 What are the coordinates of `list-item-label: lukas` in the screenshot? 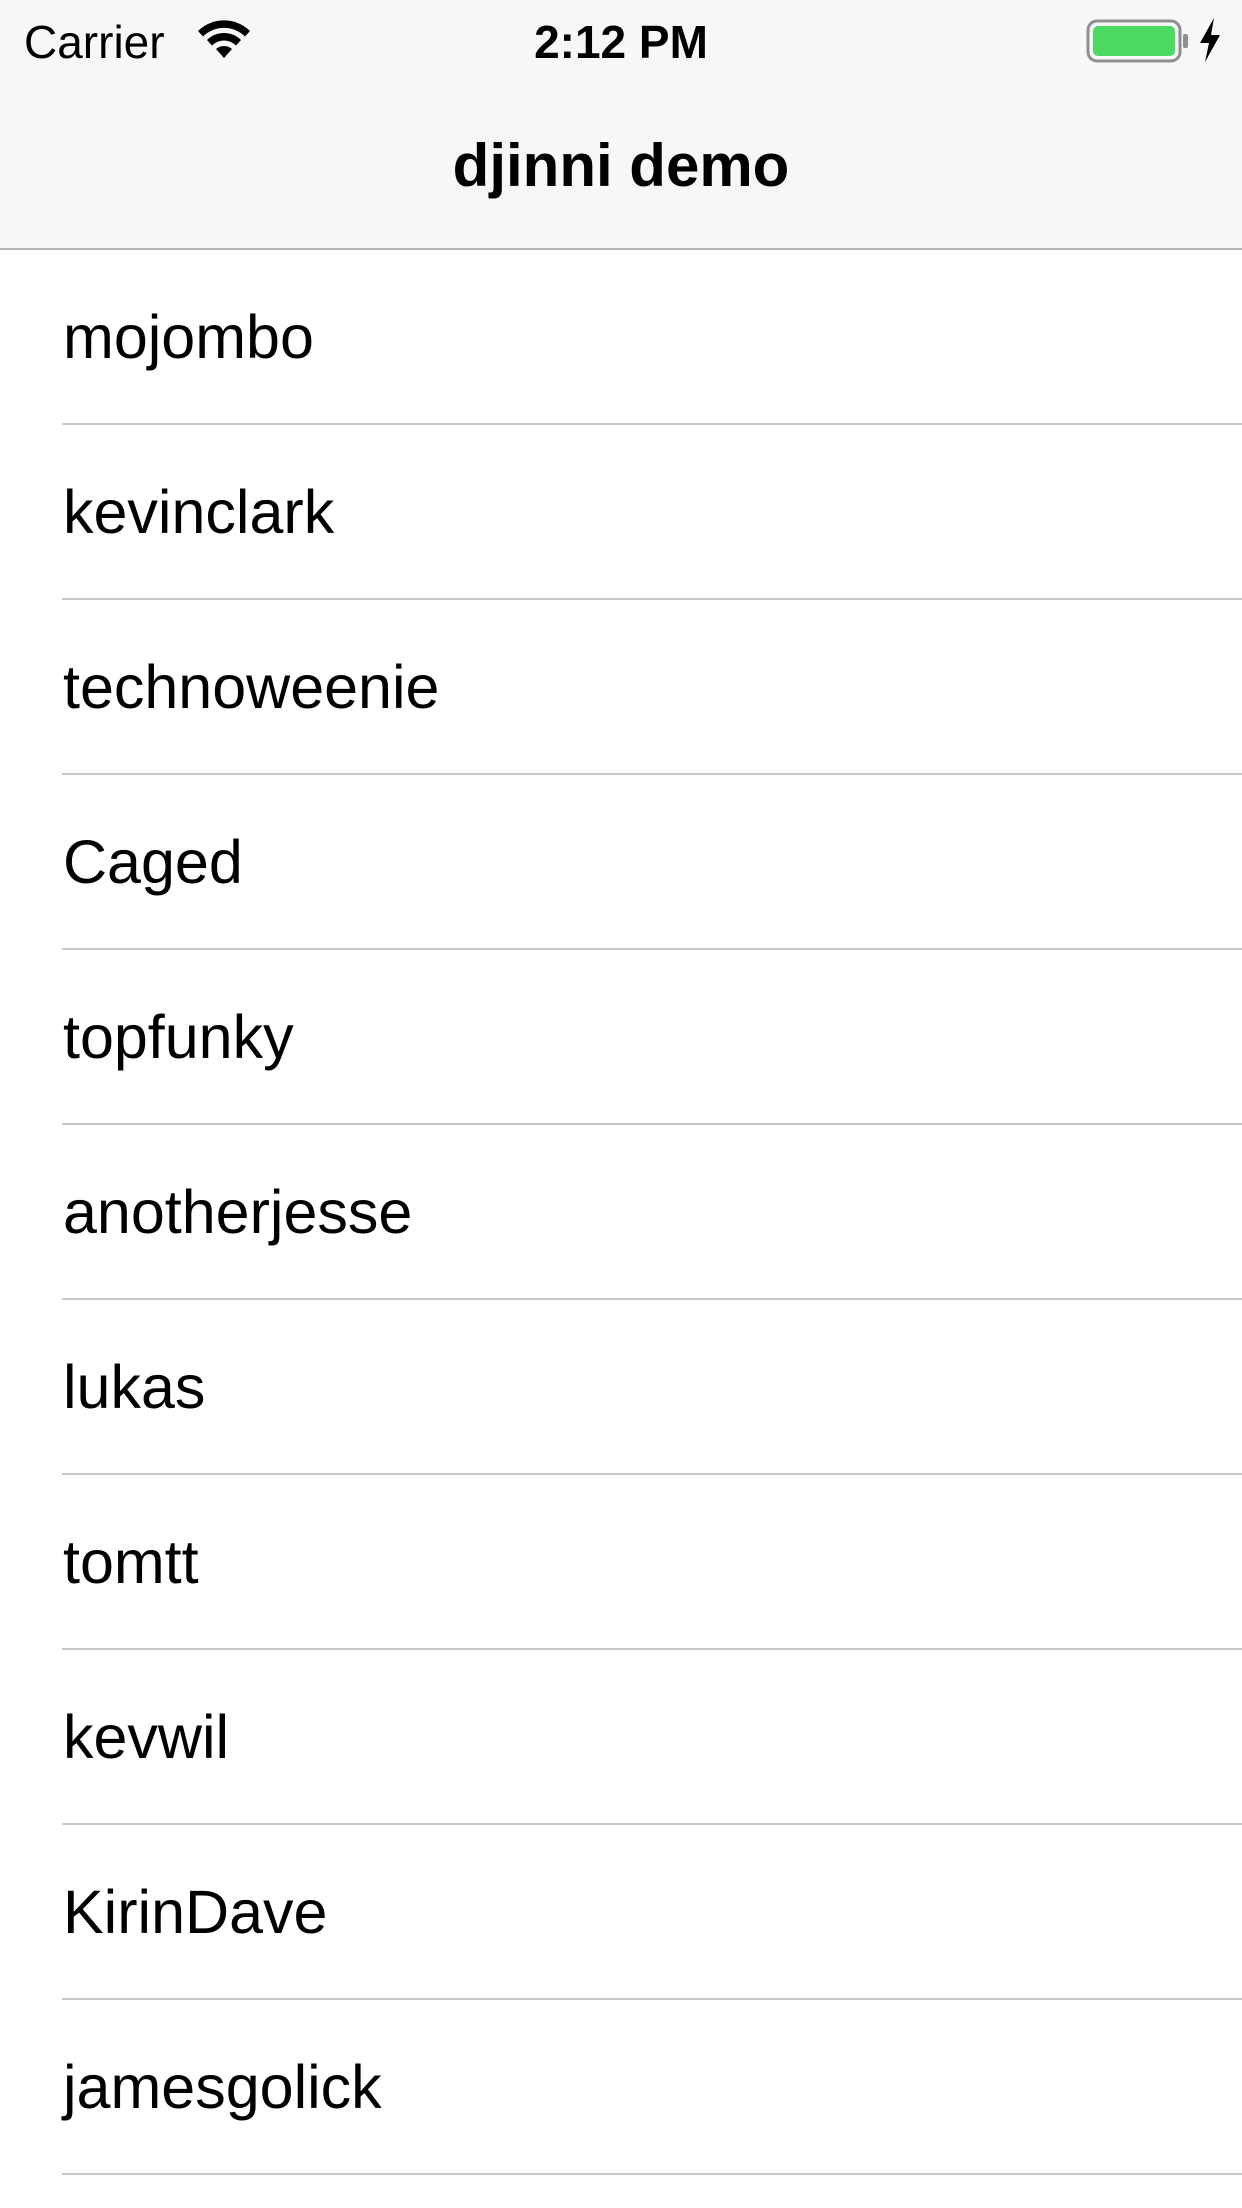 It's located at (134, 1387).